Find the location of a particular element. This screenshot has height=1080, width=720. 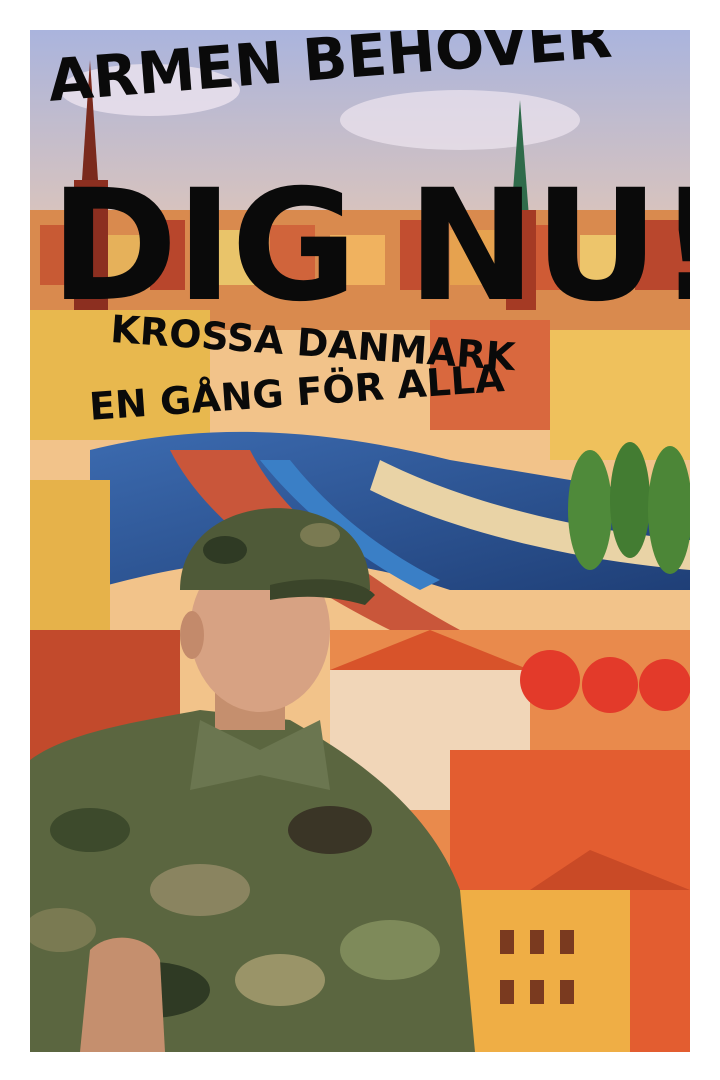

headline-main: DIG NU! is located at coordinates (370, 246).